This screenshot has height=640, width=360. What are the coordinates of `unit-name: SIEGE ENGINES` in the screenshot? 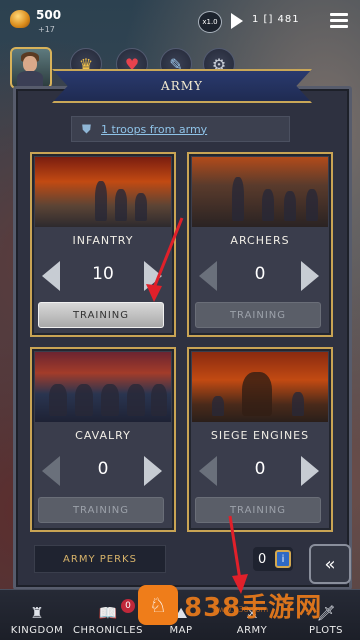 It's located at (260, 435).